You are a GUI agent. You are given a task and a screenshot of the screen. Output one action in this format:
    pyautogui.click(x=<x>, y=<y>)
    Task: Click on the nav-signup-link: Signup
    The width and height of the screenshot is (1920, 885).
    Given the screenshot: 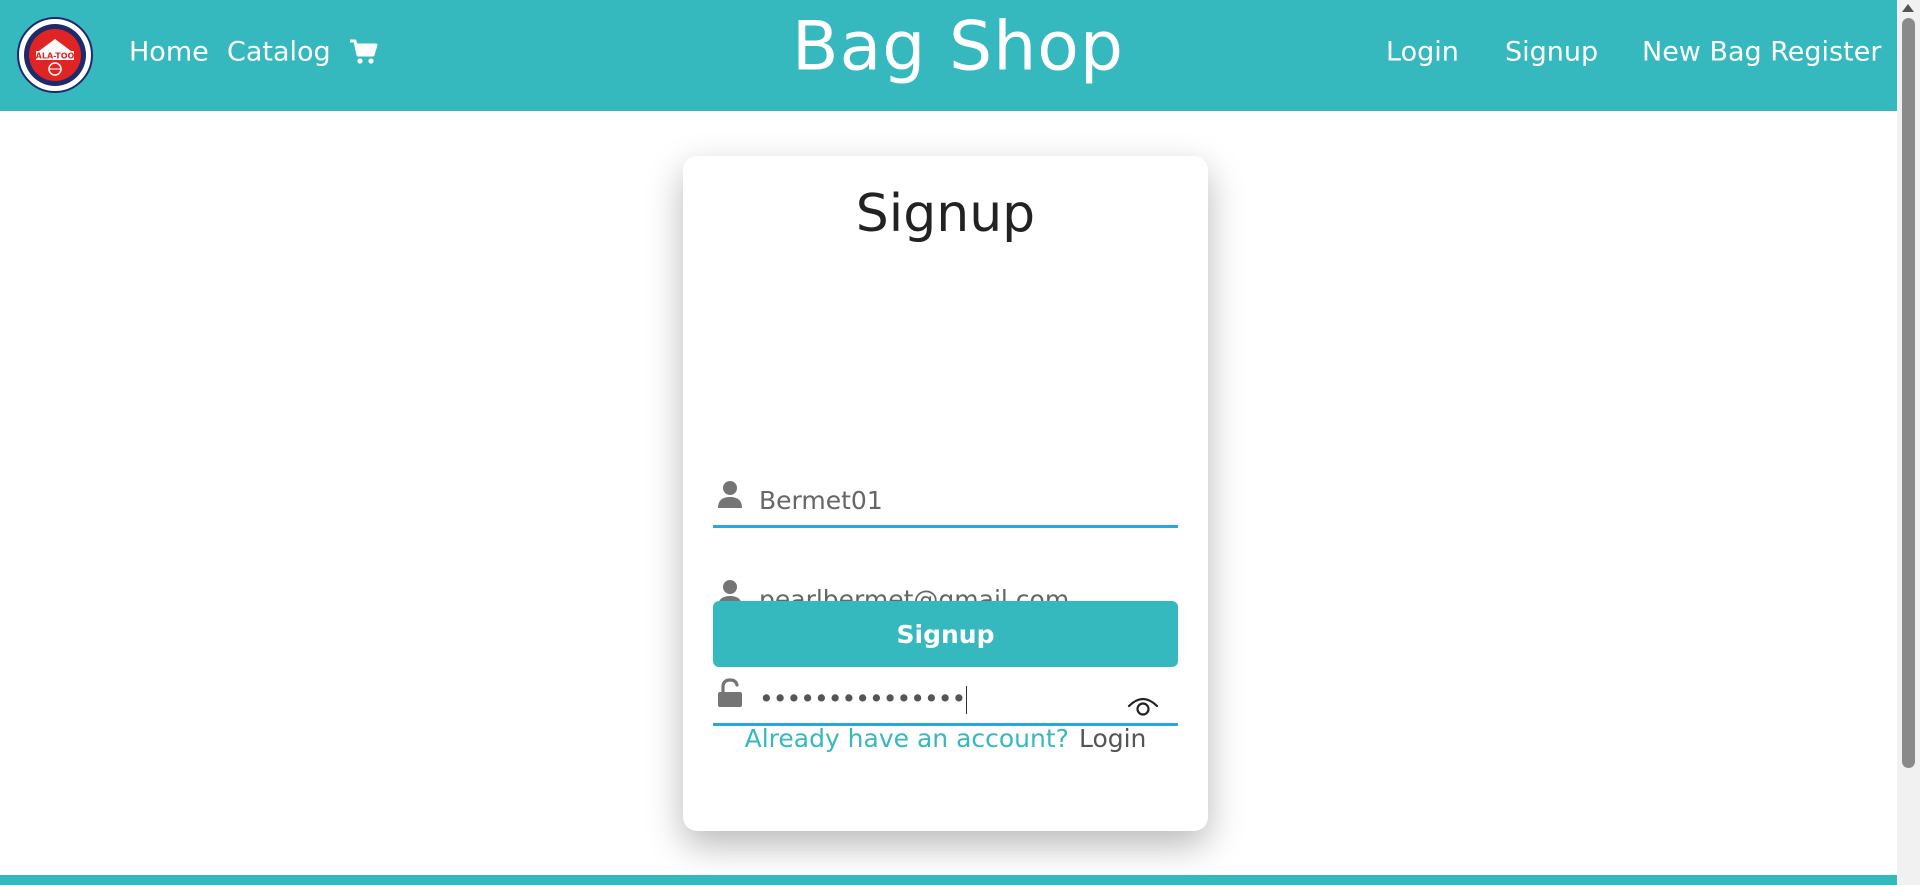 What is the action you would take?
    pyautogui.click(x=1551, y=52)
    